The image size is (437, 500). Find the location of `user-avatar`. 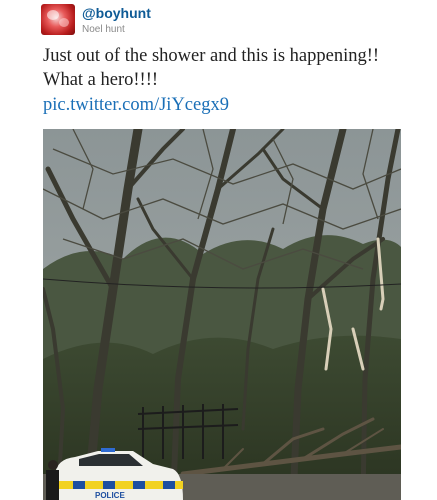

user-avatar is located at coordinates (58, 19).